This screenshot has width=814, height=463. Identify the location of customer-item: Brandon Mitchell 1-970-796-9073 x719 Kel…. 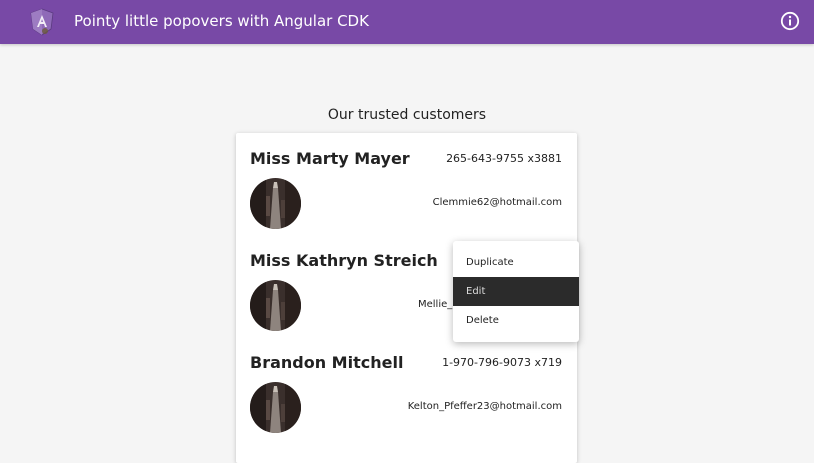
(406, 388).